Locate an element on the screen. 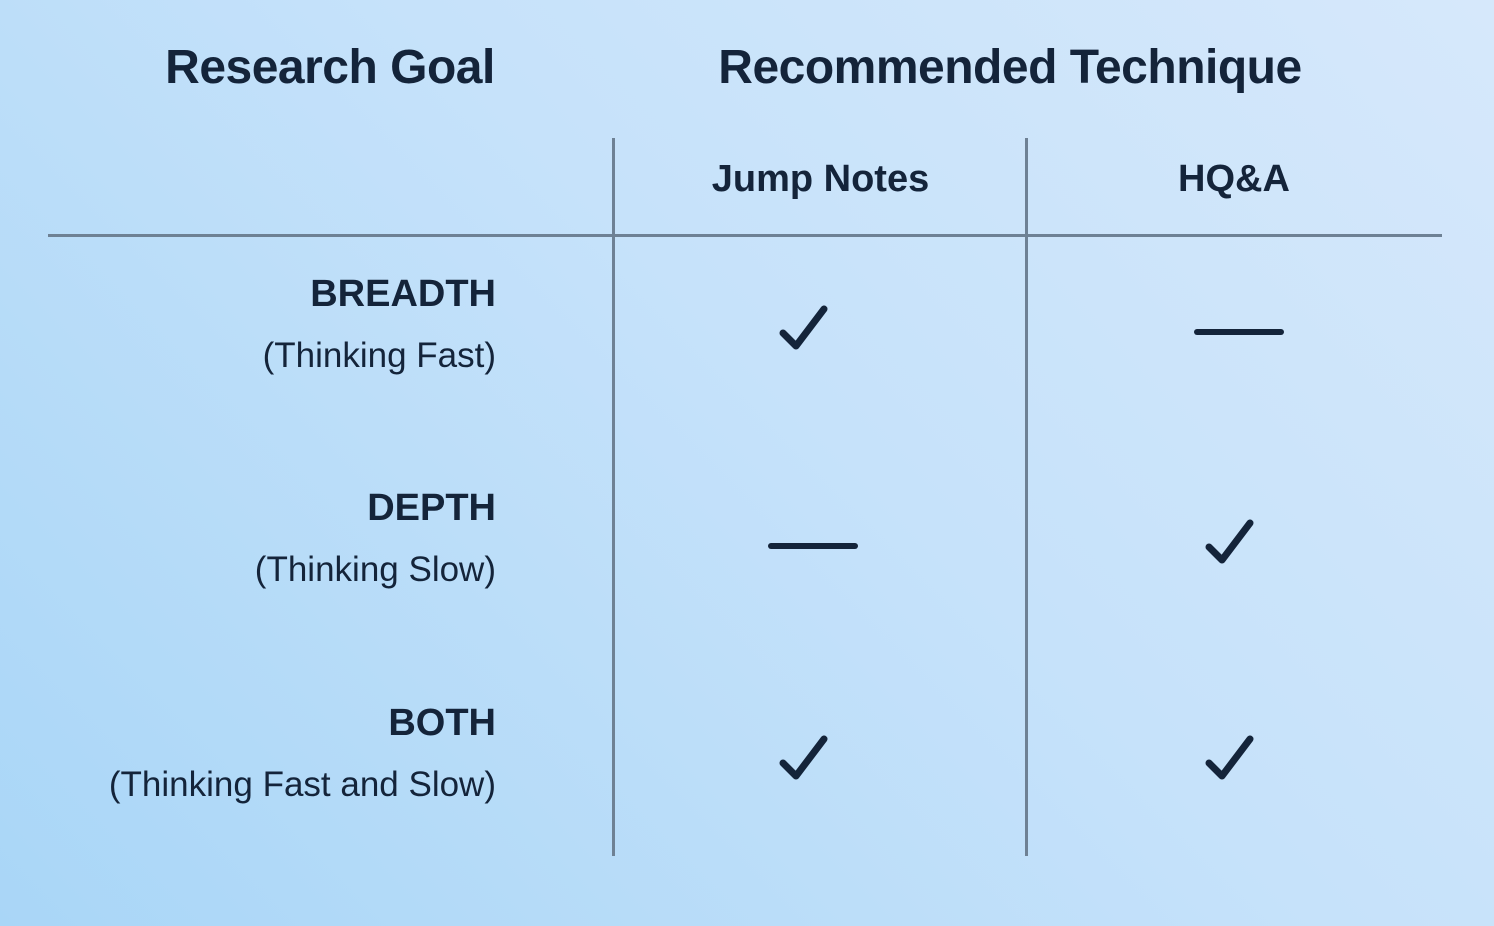 Image resolution: width=1494 pixels, height=926 pixels. row-label-breadth: BREADTH (Thinking Fast) is located at coordinates (379, 324).